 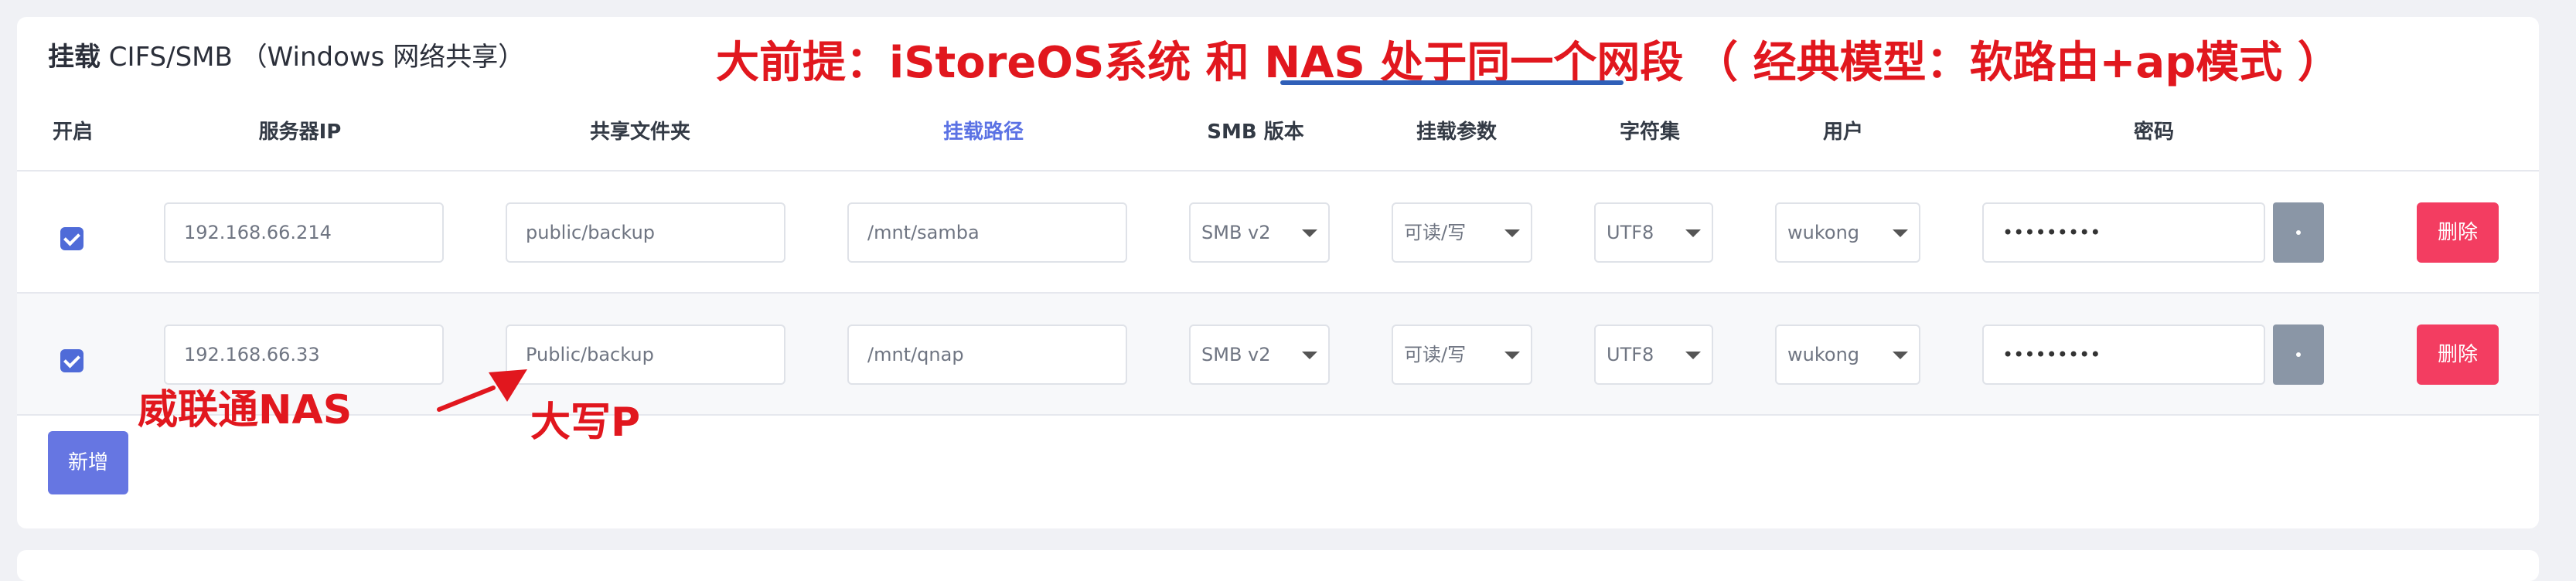 I want to click on arrow-icon, so click(x=482, y=391).